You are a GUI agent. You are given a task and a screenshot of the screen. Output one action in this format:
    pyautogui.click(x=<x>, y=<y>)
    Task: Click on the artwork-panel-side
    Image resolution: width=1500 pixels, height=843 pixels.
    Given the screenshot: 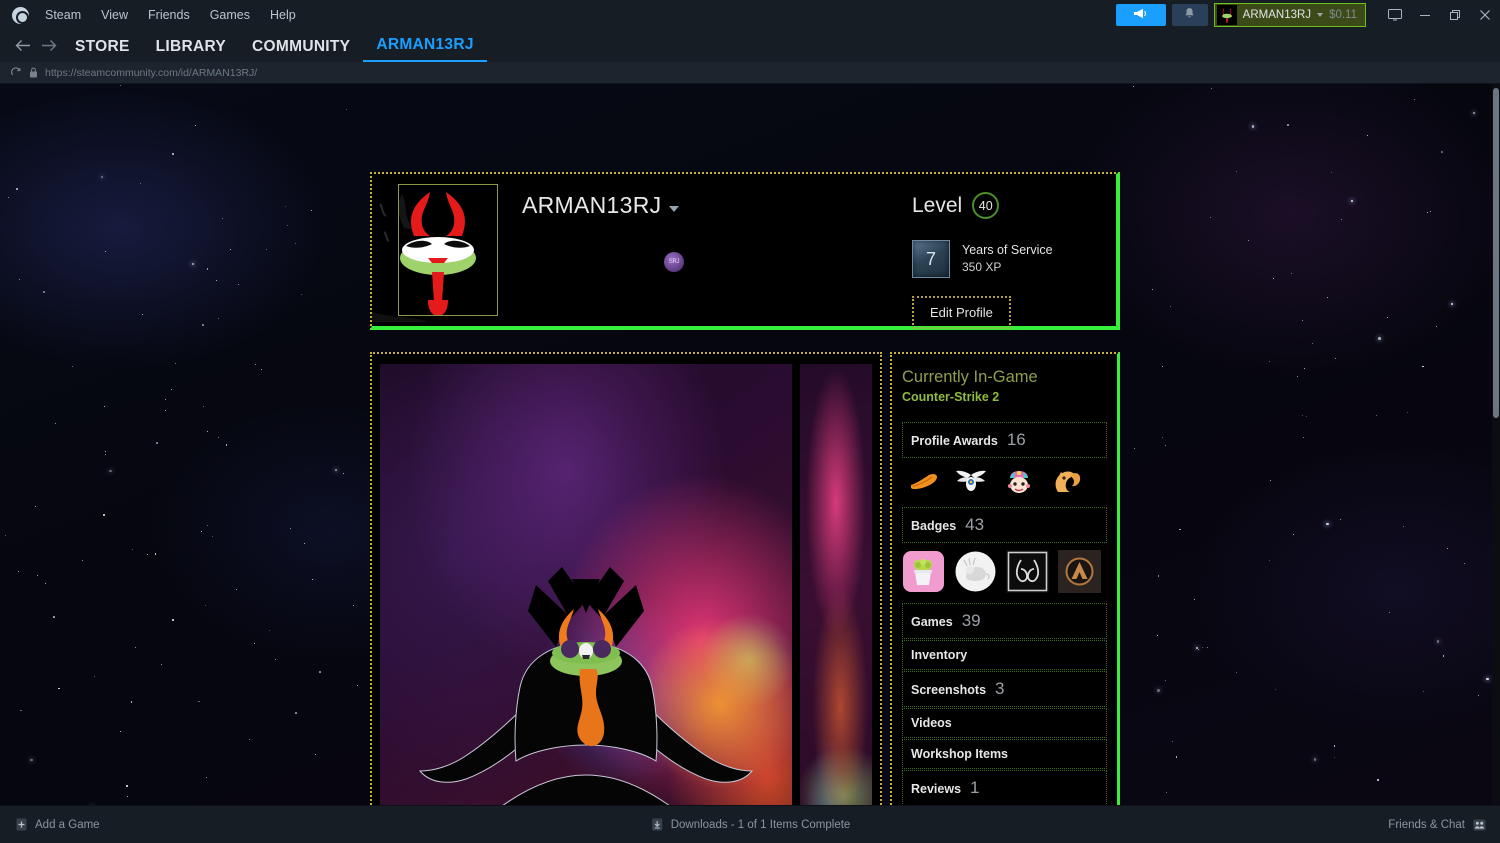 What is the action you would take?
    pyautogui.click(x=836, y=584)
    